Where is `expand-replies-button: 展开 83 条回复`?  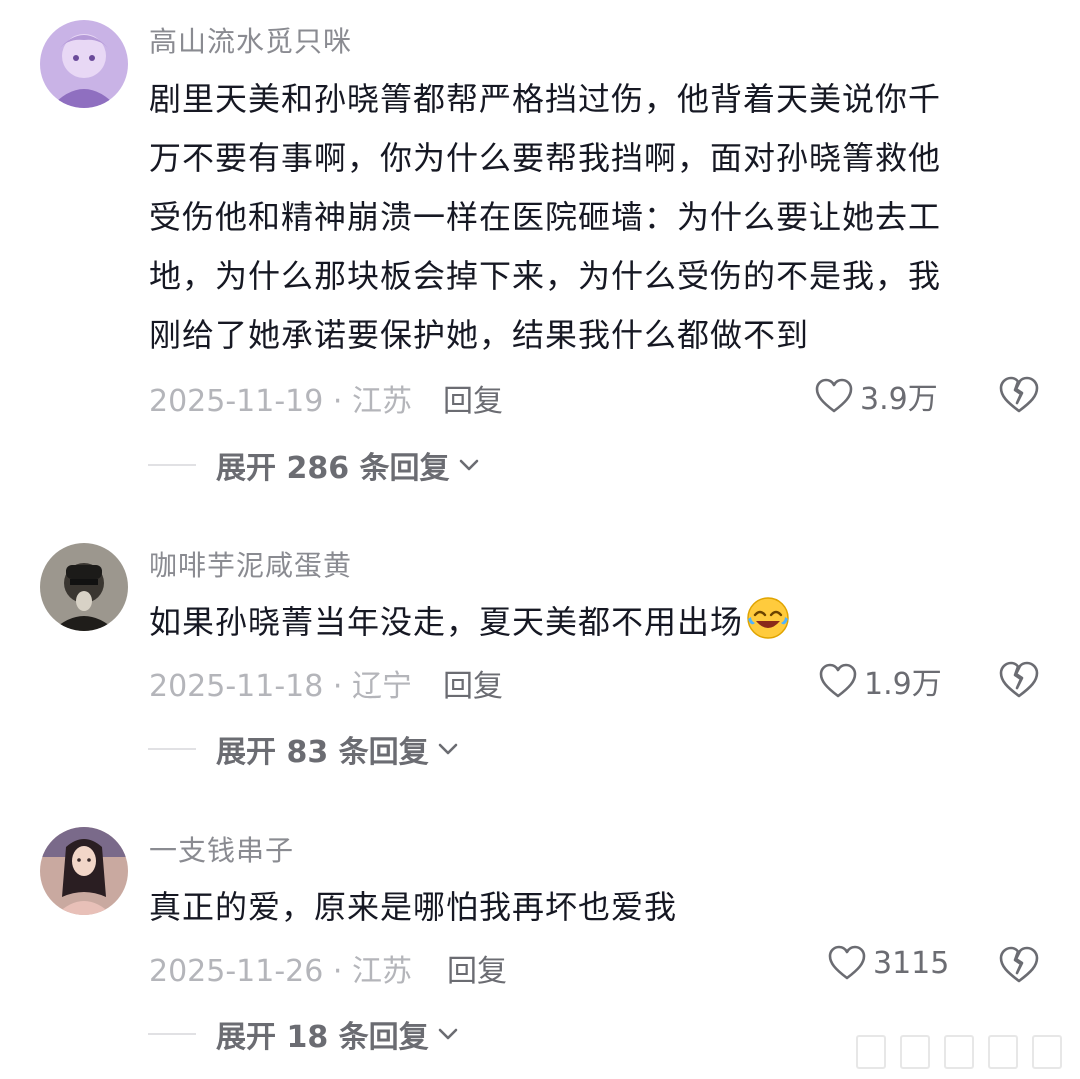
expand-replies-button: 展开 83 条回复 is located at coordinates (303, 749).